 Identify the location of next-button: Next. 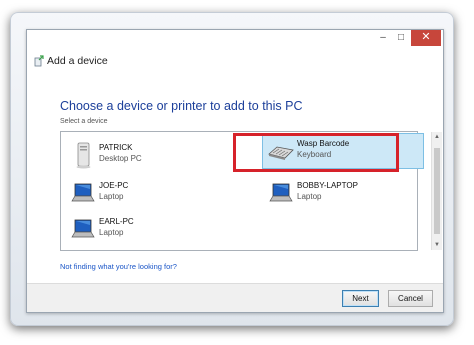
(360, 298).